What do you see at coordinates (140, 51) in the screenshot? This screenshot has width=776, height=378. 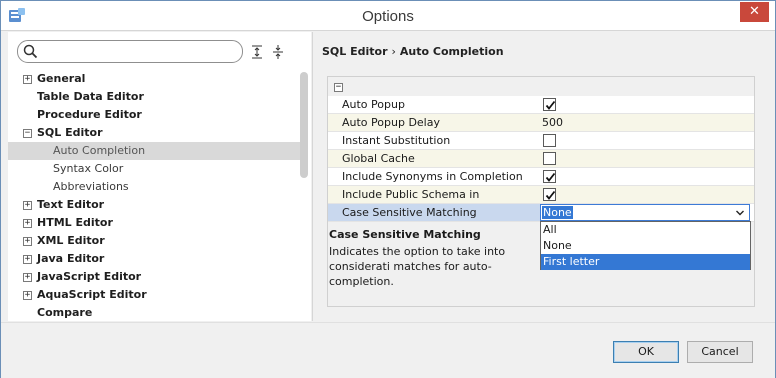 I see `search-input` at bounding box center [140, 51].